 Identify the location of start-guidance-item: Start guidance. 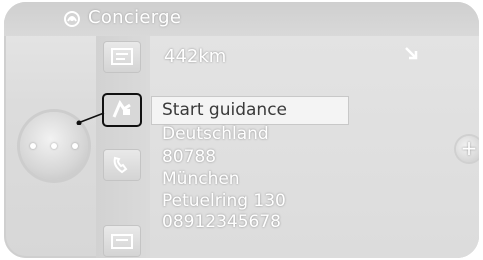
(224, 110).